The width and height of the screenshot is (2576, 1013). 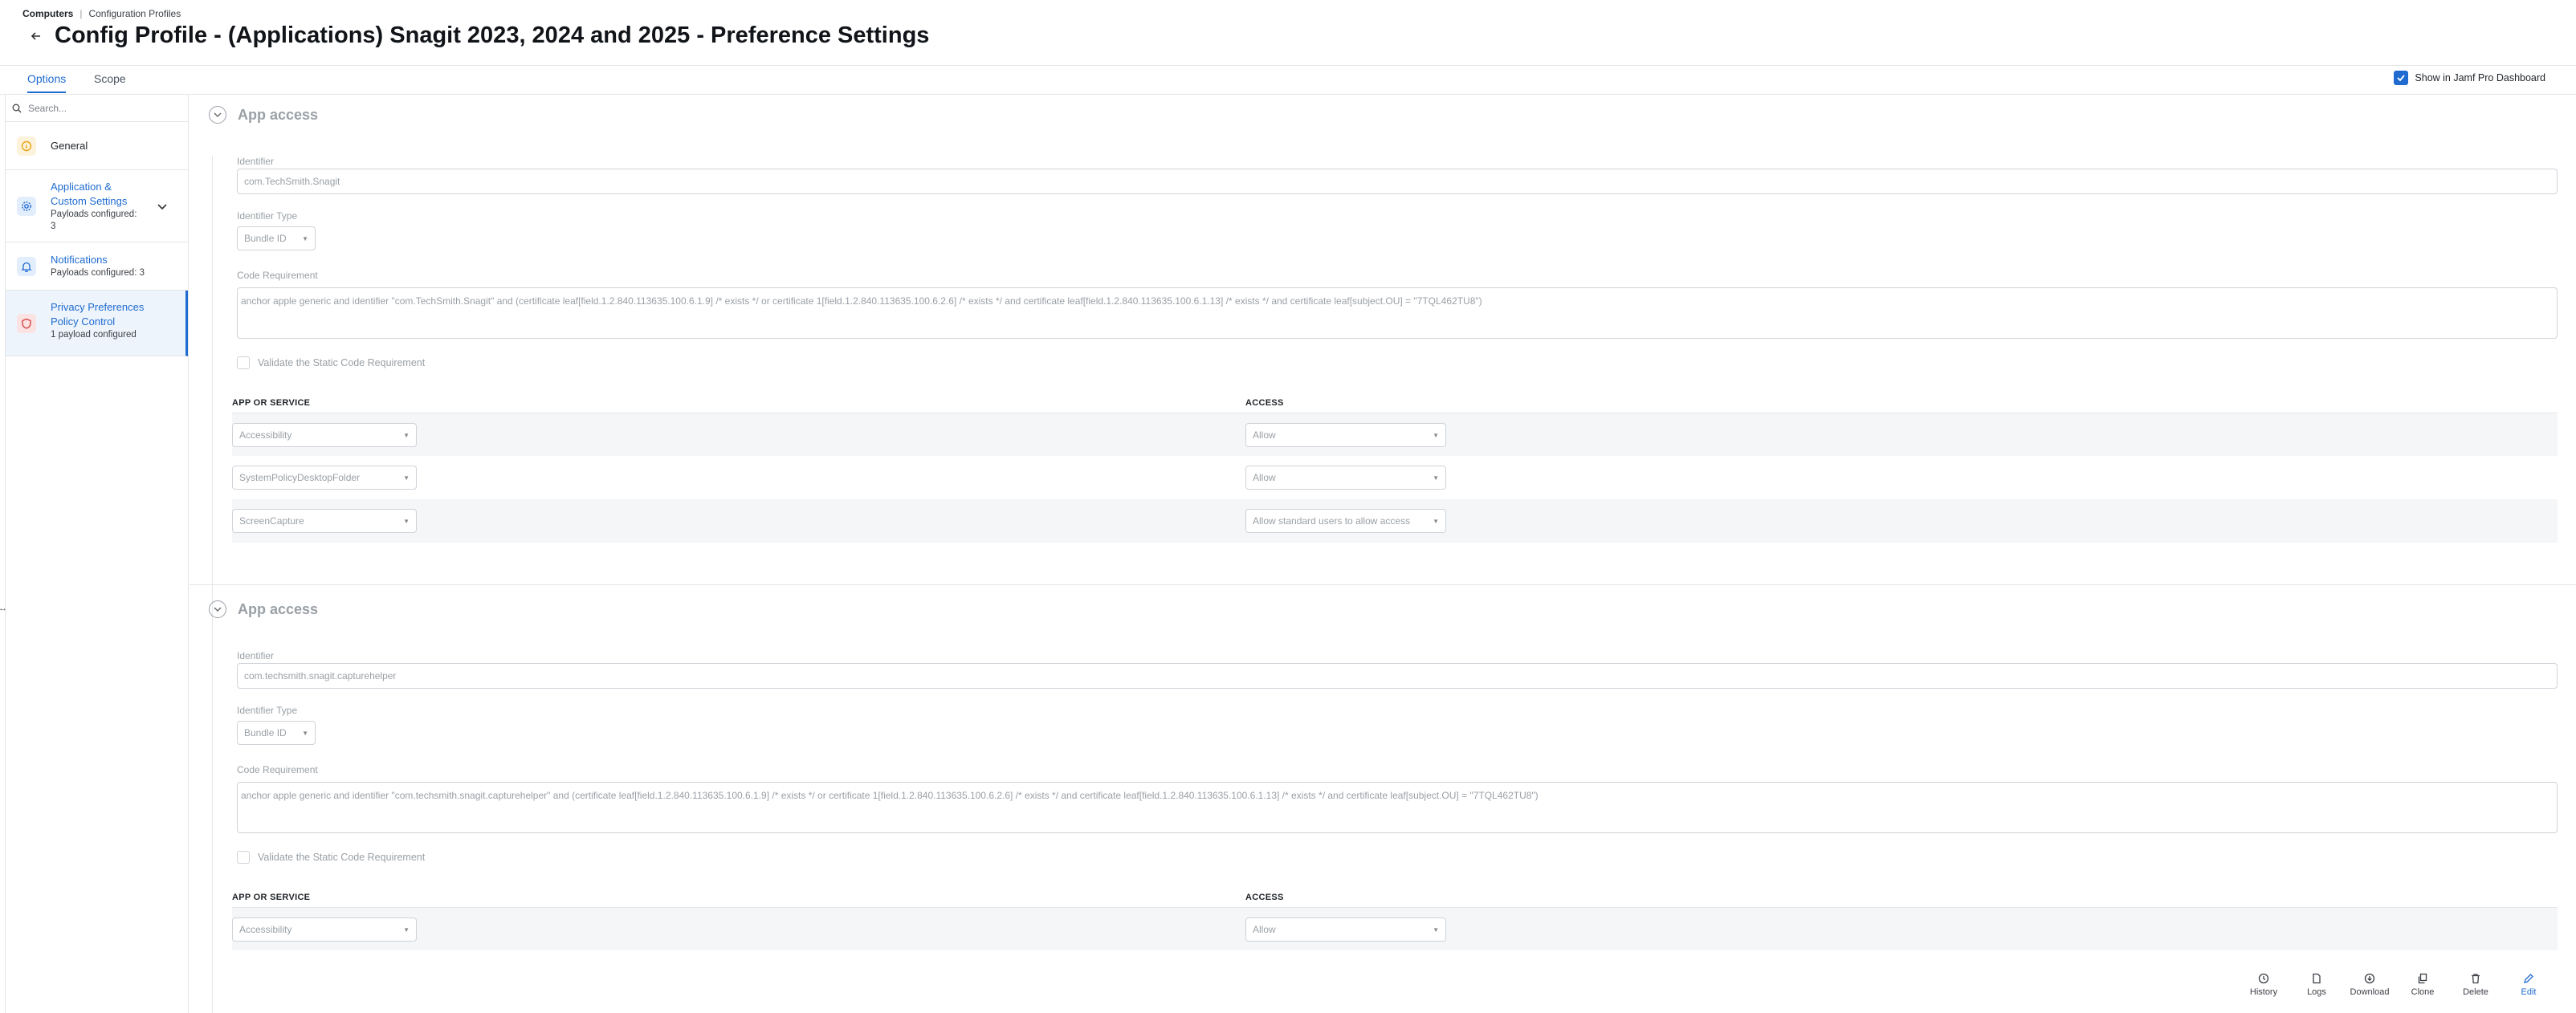 I want to click on history-button: History, so click(x=2263, y=985).